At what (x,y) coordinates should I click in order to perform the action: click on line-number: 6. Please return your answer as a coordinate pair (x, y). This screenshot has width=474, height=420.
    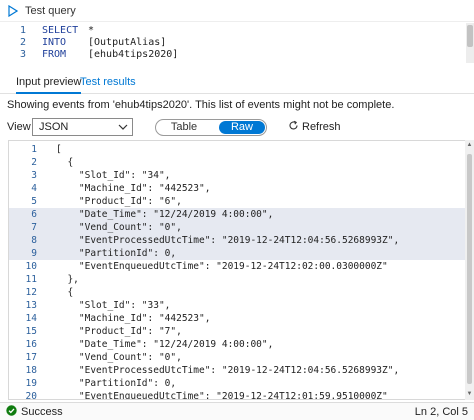
    Looking at the image, I should click on (34, 214).